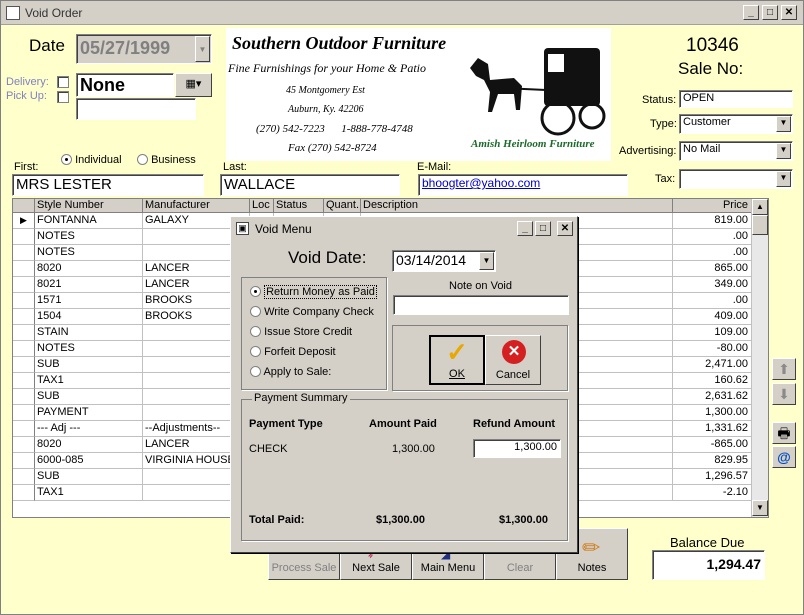  I want to click on advertising-dropdown-icon: ▼, so click(783, 151).